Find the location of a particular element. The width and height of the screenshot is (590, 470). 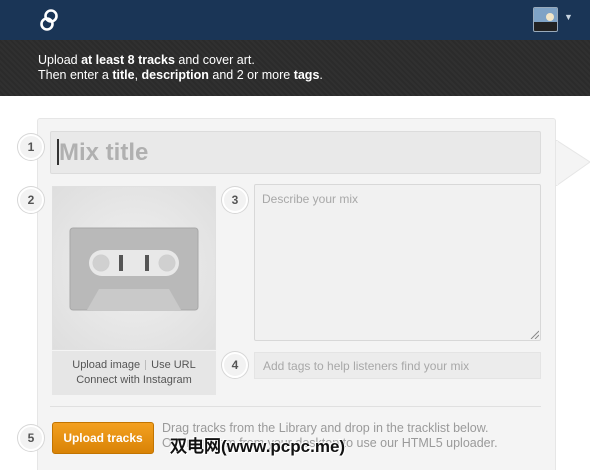

cassette-icon is located at coordinates (134, 269).